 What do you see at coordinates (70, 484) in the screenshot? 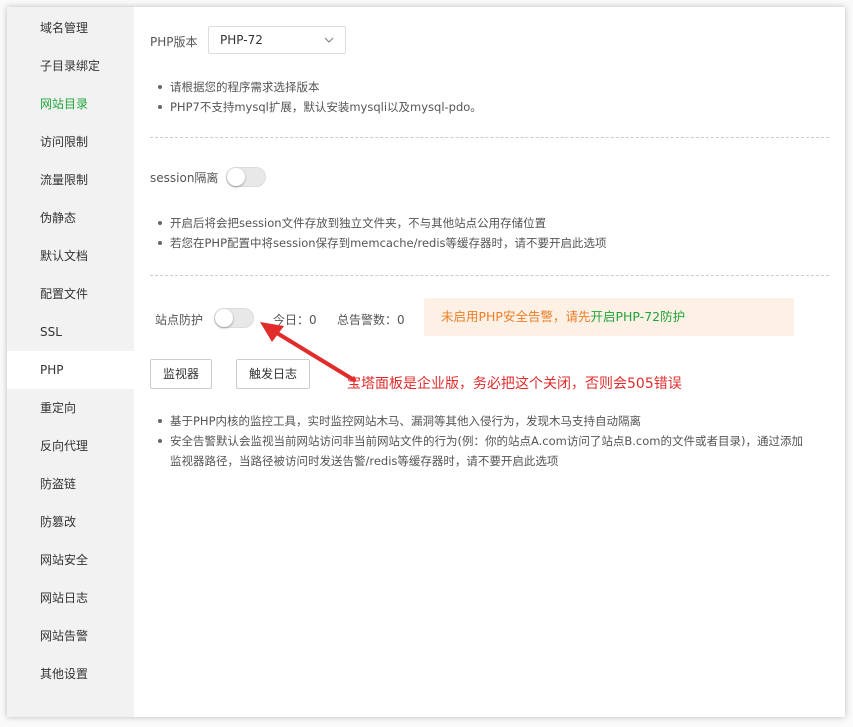
I see `sidebar-item-hotlink: 防盗链` at bounding box center [70, 484].